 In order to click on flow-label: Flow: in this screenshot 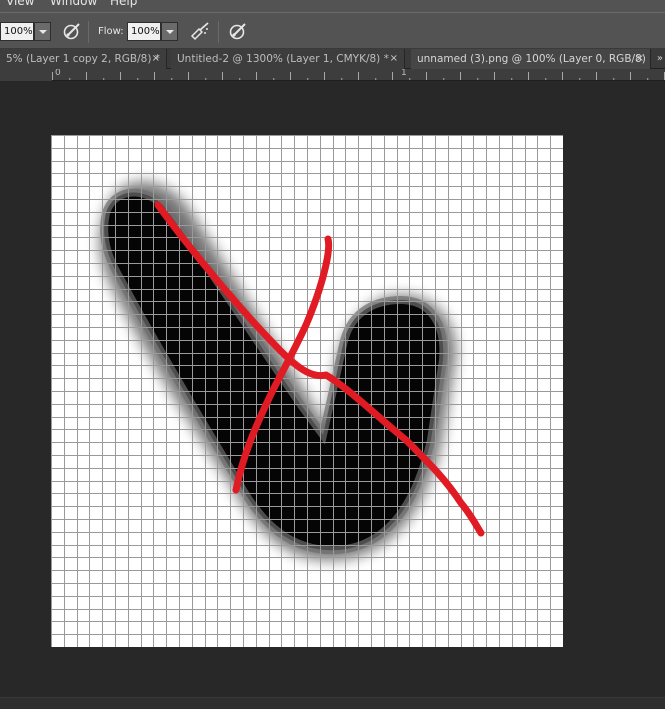, I will do `click(111, 31)`.